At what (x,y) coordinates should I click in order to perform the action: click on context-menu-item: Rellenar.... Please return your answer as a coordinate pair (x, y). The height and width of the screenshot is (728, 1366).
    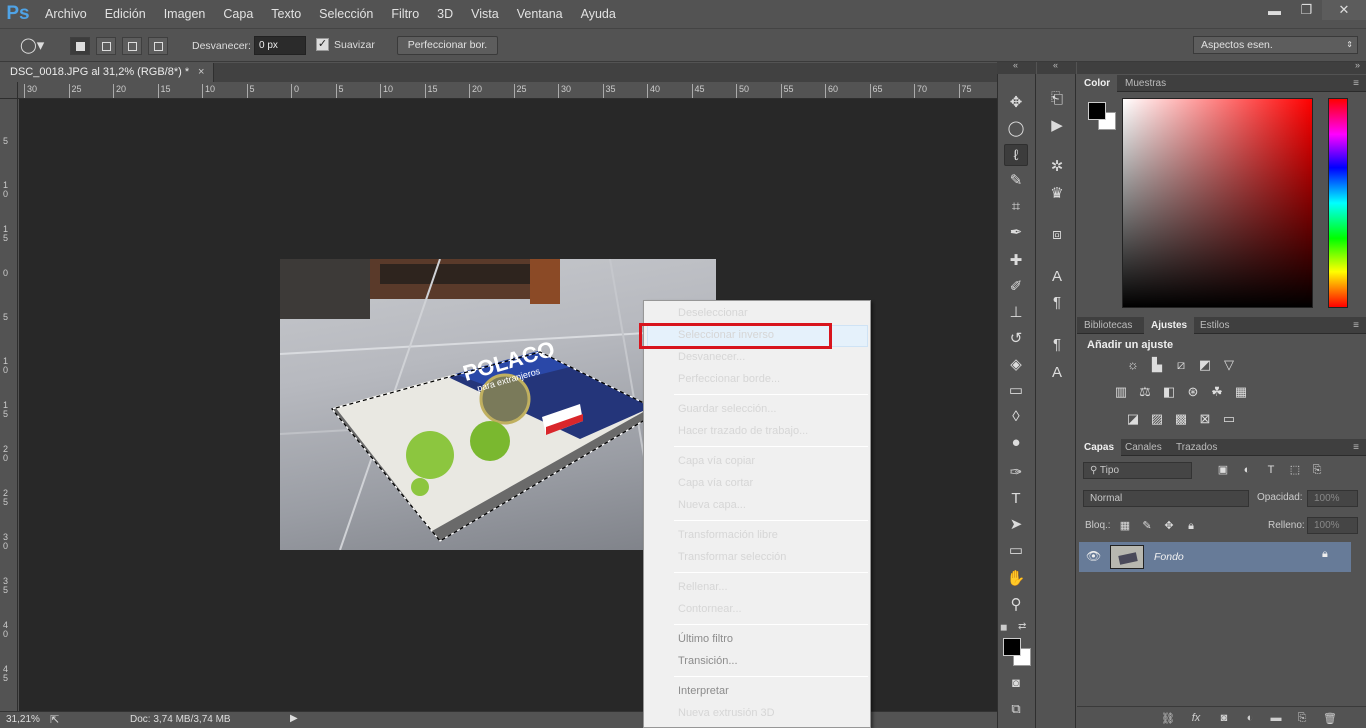
    Looking at the image, I should click on (703, 587).